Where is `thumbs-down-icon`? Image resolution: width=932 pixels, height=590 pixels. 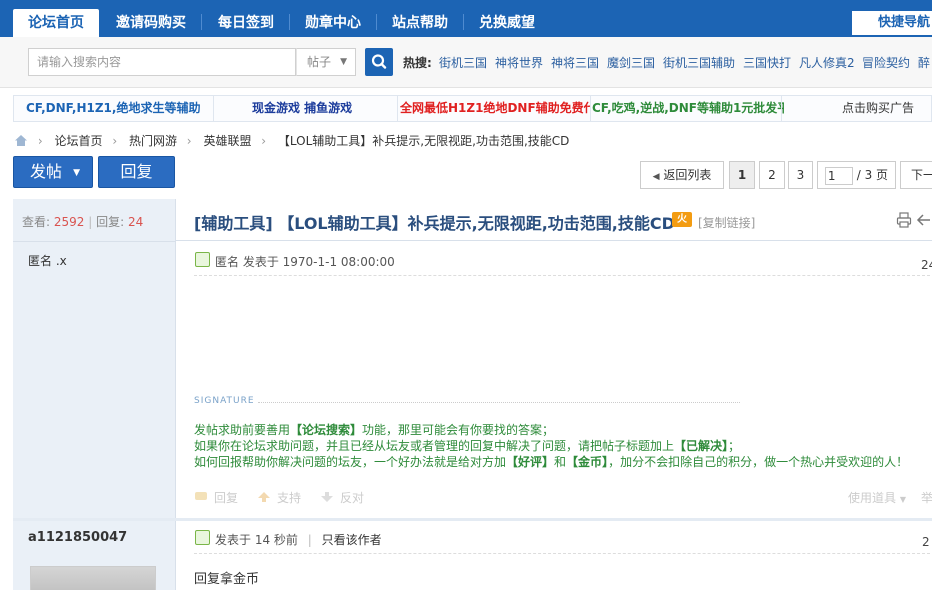 thumbs-down-icon is located at coordinates (327, 497).